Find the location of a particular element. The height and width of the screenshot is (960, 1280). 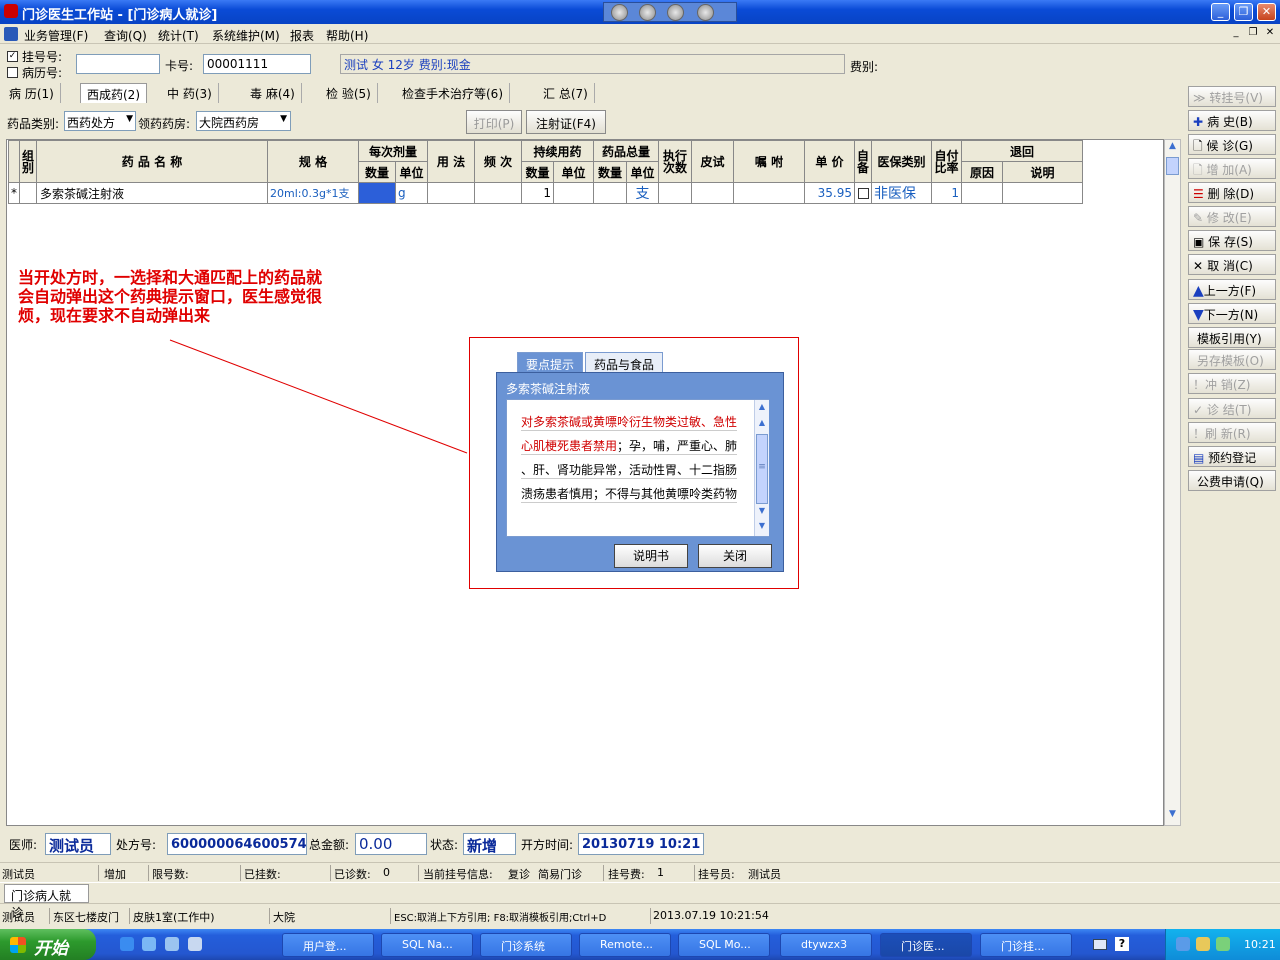

start-label: 开始 is located at coordinates (51, 949).